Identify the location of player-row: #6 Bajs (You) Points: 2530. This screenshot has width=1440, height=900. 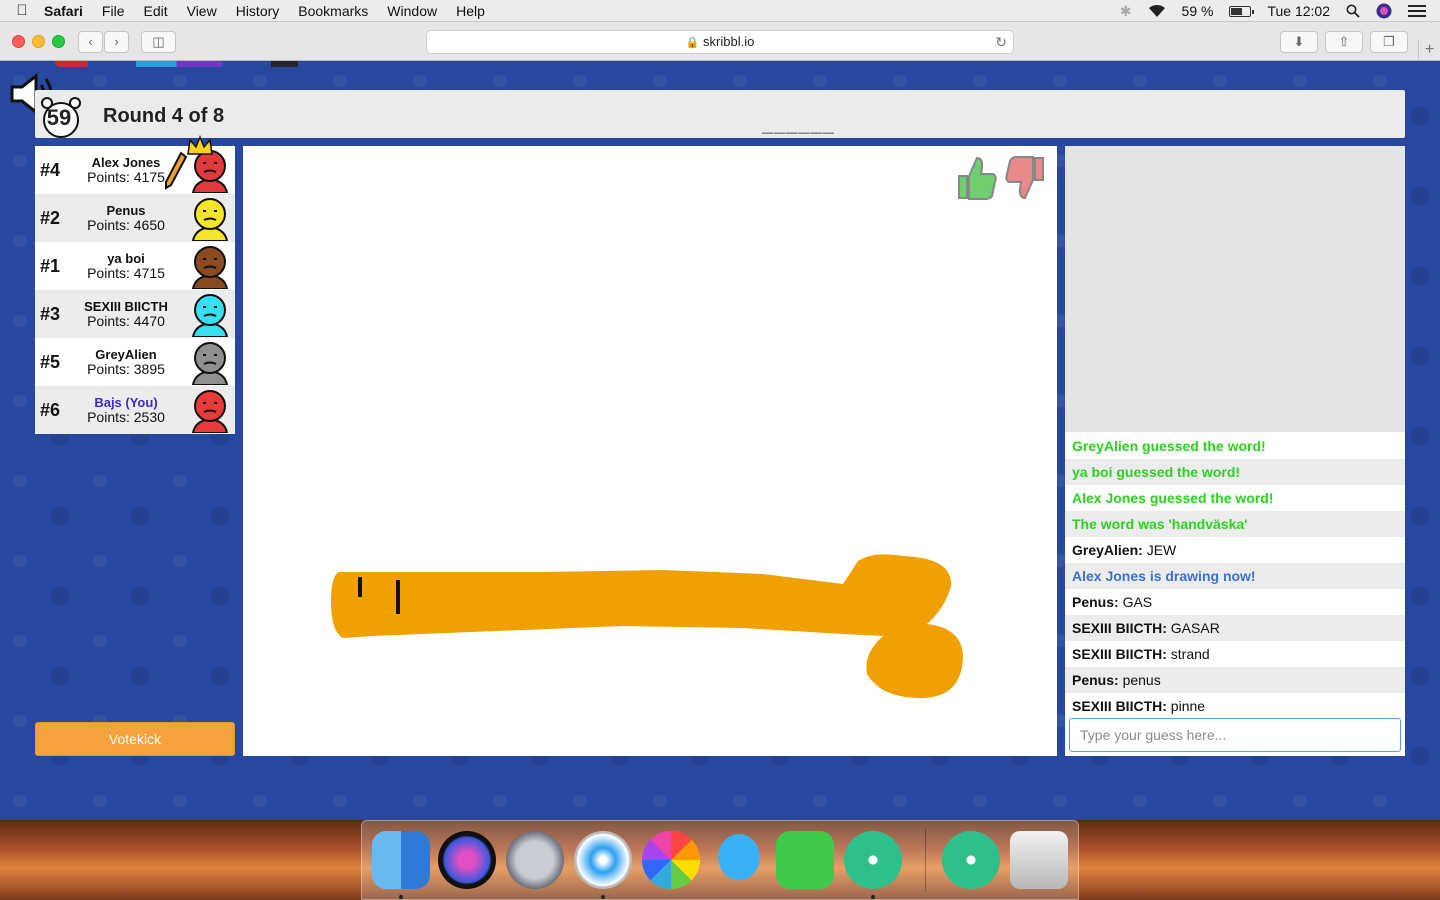
(135, 410).